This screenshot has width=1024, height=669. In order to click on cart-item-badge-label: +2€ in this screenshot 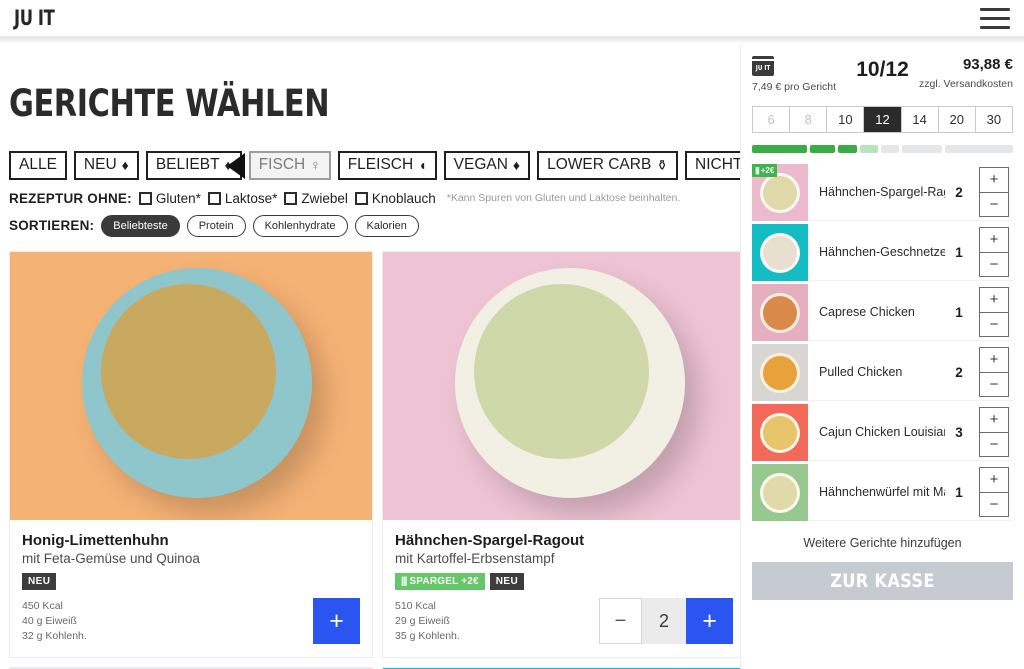, I will do `click(767, 170)`.